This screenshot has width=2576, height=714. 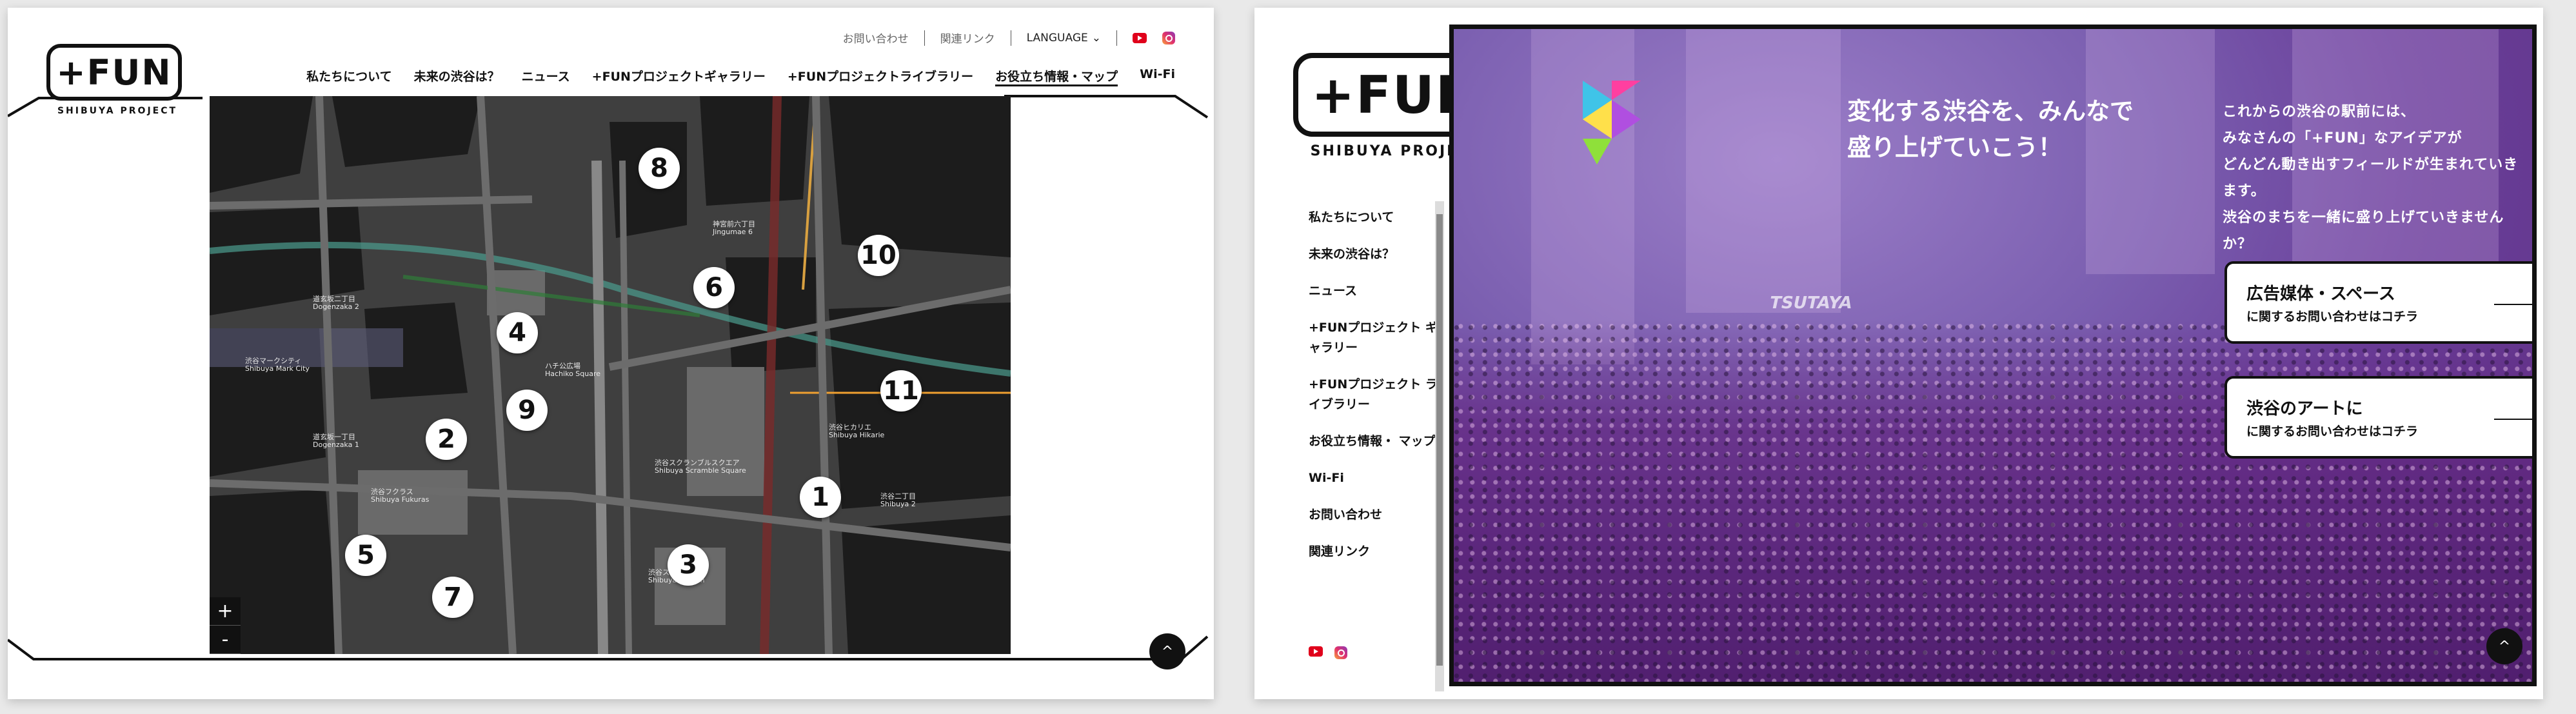 What do you see at coordinates (527, 410) in the screenshot?
I see `map-marker-9: 9` at bounding box center [527, 410].